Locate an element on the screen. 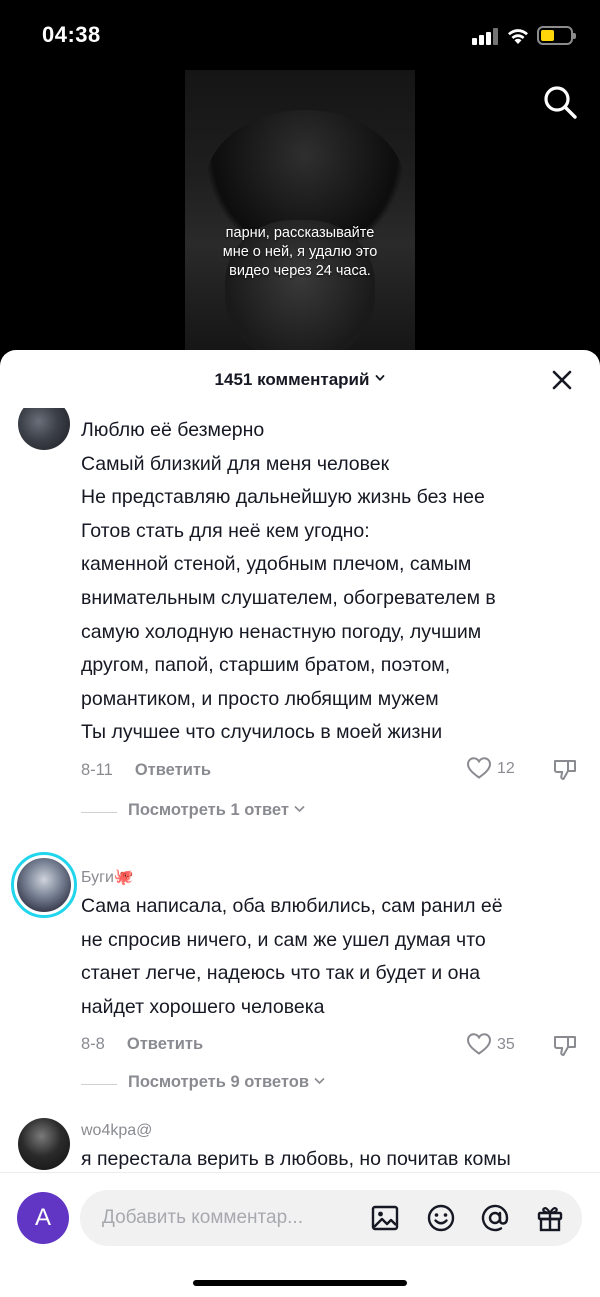 The height and width of the screenshot is (1297, 600). like-button: 12 is located at coordinates (496, 770).